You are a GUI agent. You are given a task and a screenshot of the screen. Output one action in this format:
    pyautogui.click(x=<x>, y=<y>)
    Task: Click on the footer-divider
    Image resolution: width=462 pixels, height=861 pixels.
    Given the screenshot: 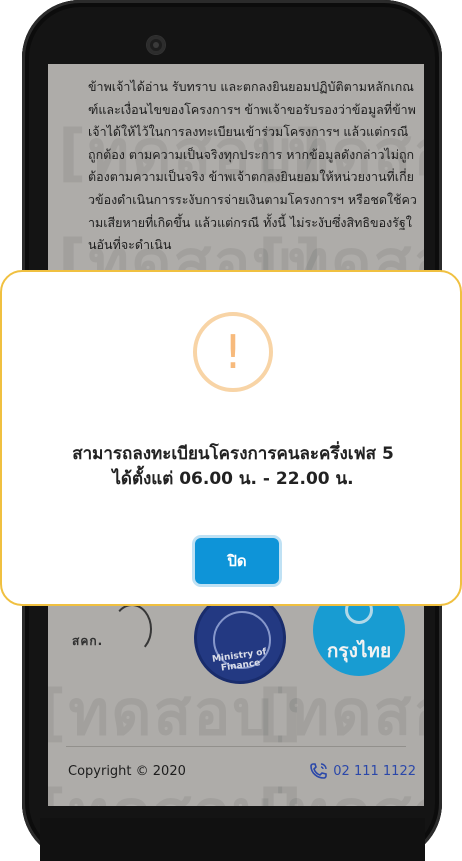 What is the action you would take?
    pyautogui.click(x=236, y=746)
    